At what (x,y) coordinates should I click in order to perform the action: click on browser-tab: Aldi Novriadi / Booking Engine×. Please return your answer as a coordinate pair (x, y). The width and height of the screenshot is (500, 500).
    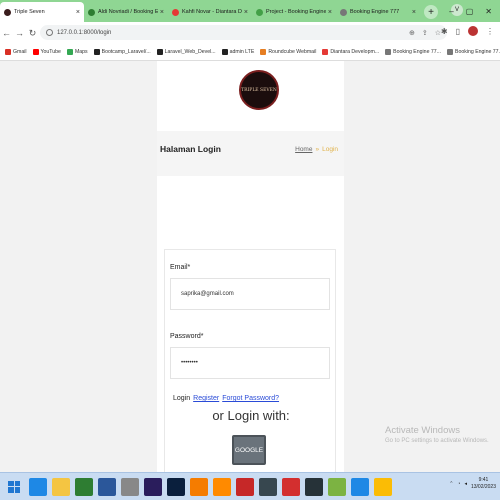
    Looking at the image, I should click on (126, 12).